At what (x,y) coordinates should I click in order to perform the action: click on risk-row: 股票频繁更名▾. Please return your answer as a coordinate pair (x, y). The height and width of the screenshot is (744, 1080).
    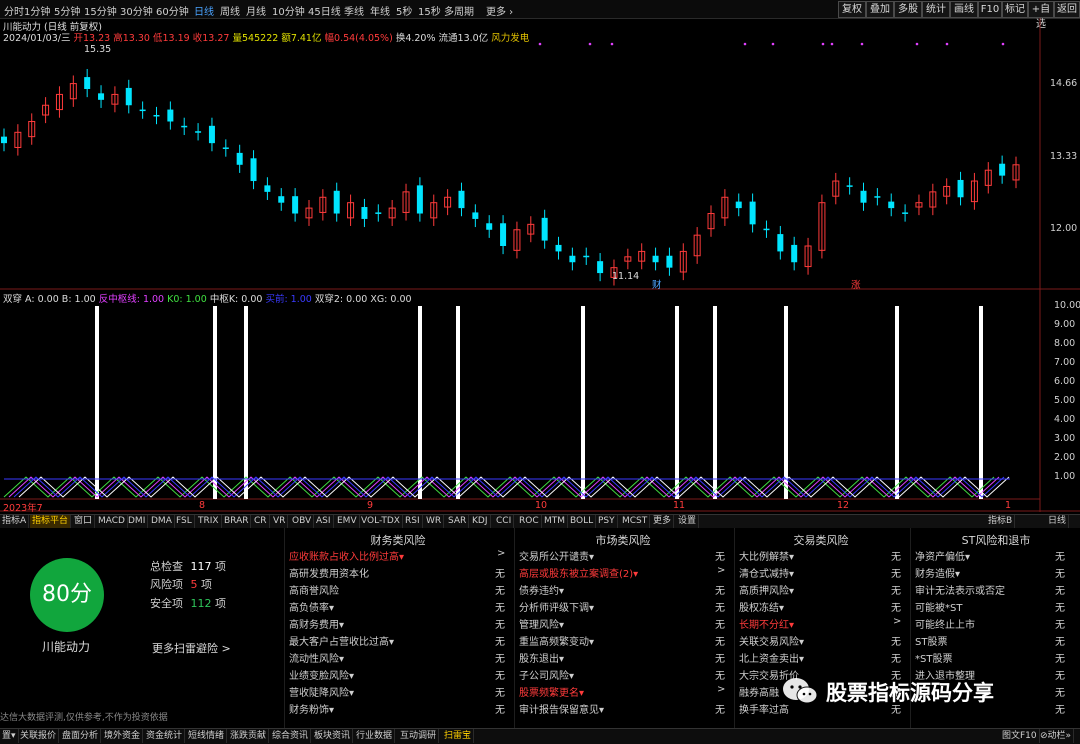
    Looking at the image, I should click on (551, 691).